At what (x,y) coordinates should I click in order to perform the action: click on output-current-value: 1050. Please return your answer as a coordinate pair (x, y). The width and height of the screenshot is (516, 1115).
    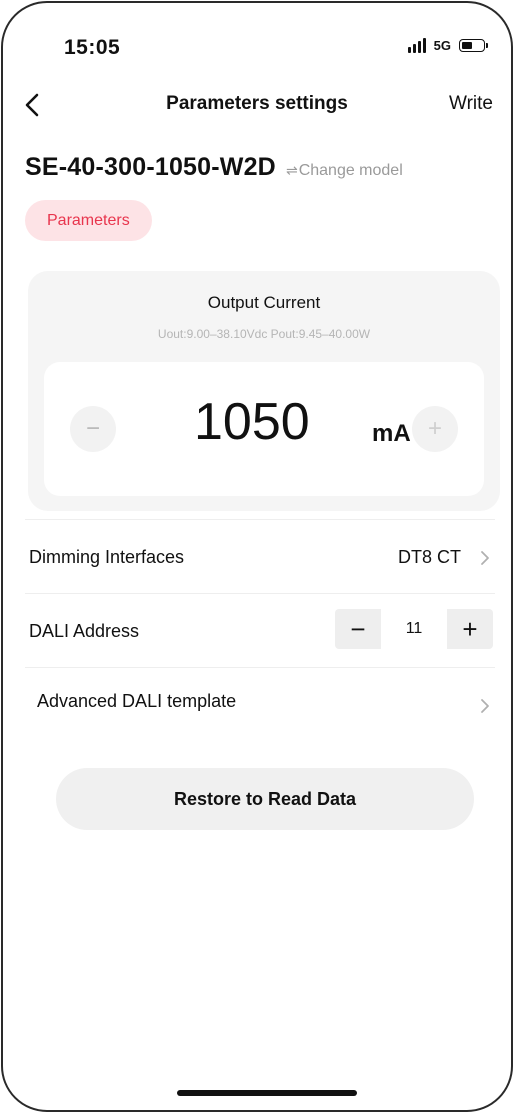
    Looking at the image, I should click on (252, 422).